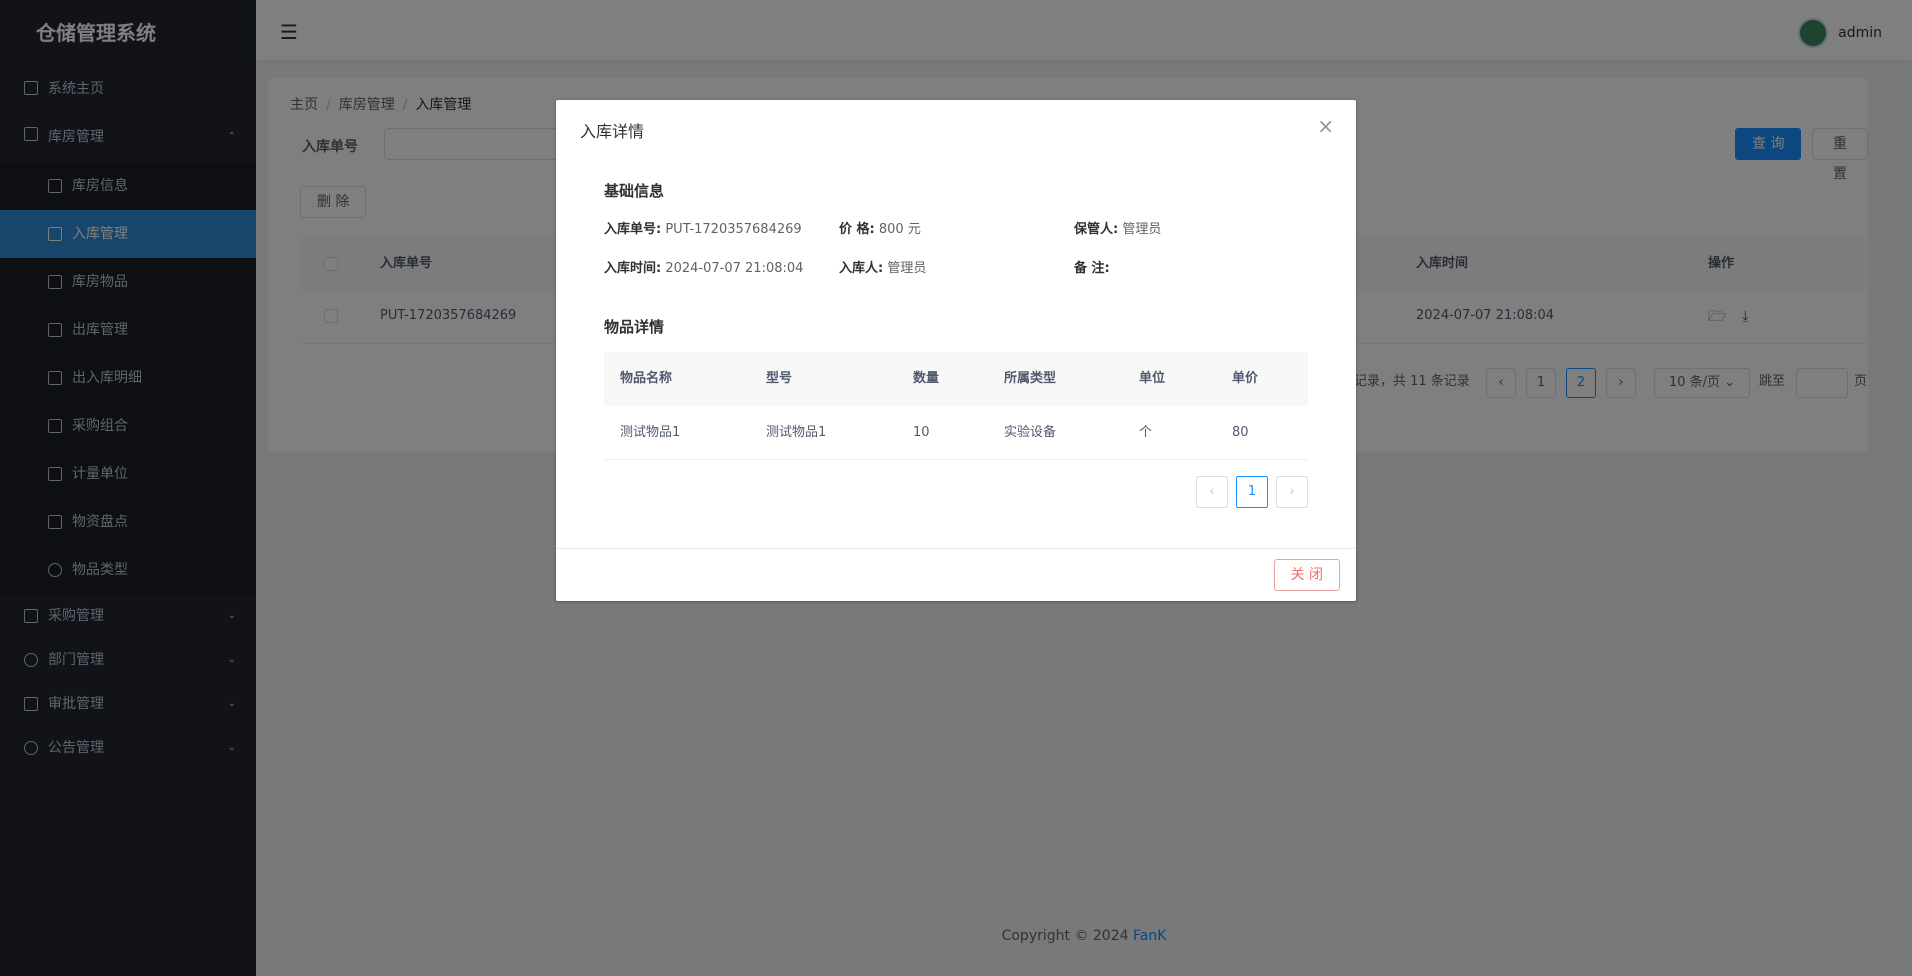  I want to click on th-type: 所属类型, so click(1030, 378).